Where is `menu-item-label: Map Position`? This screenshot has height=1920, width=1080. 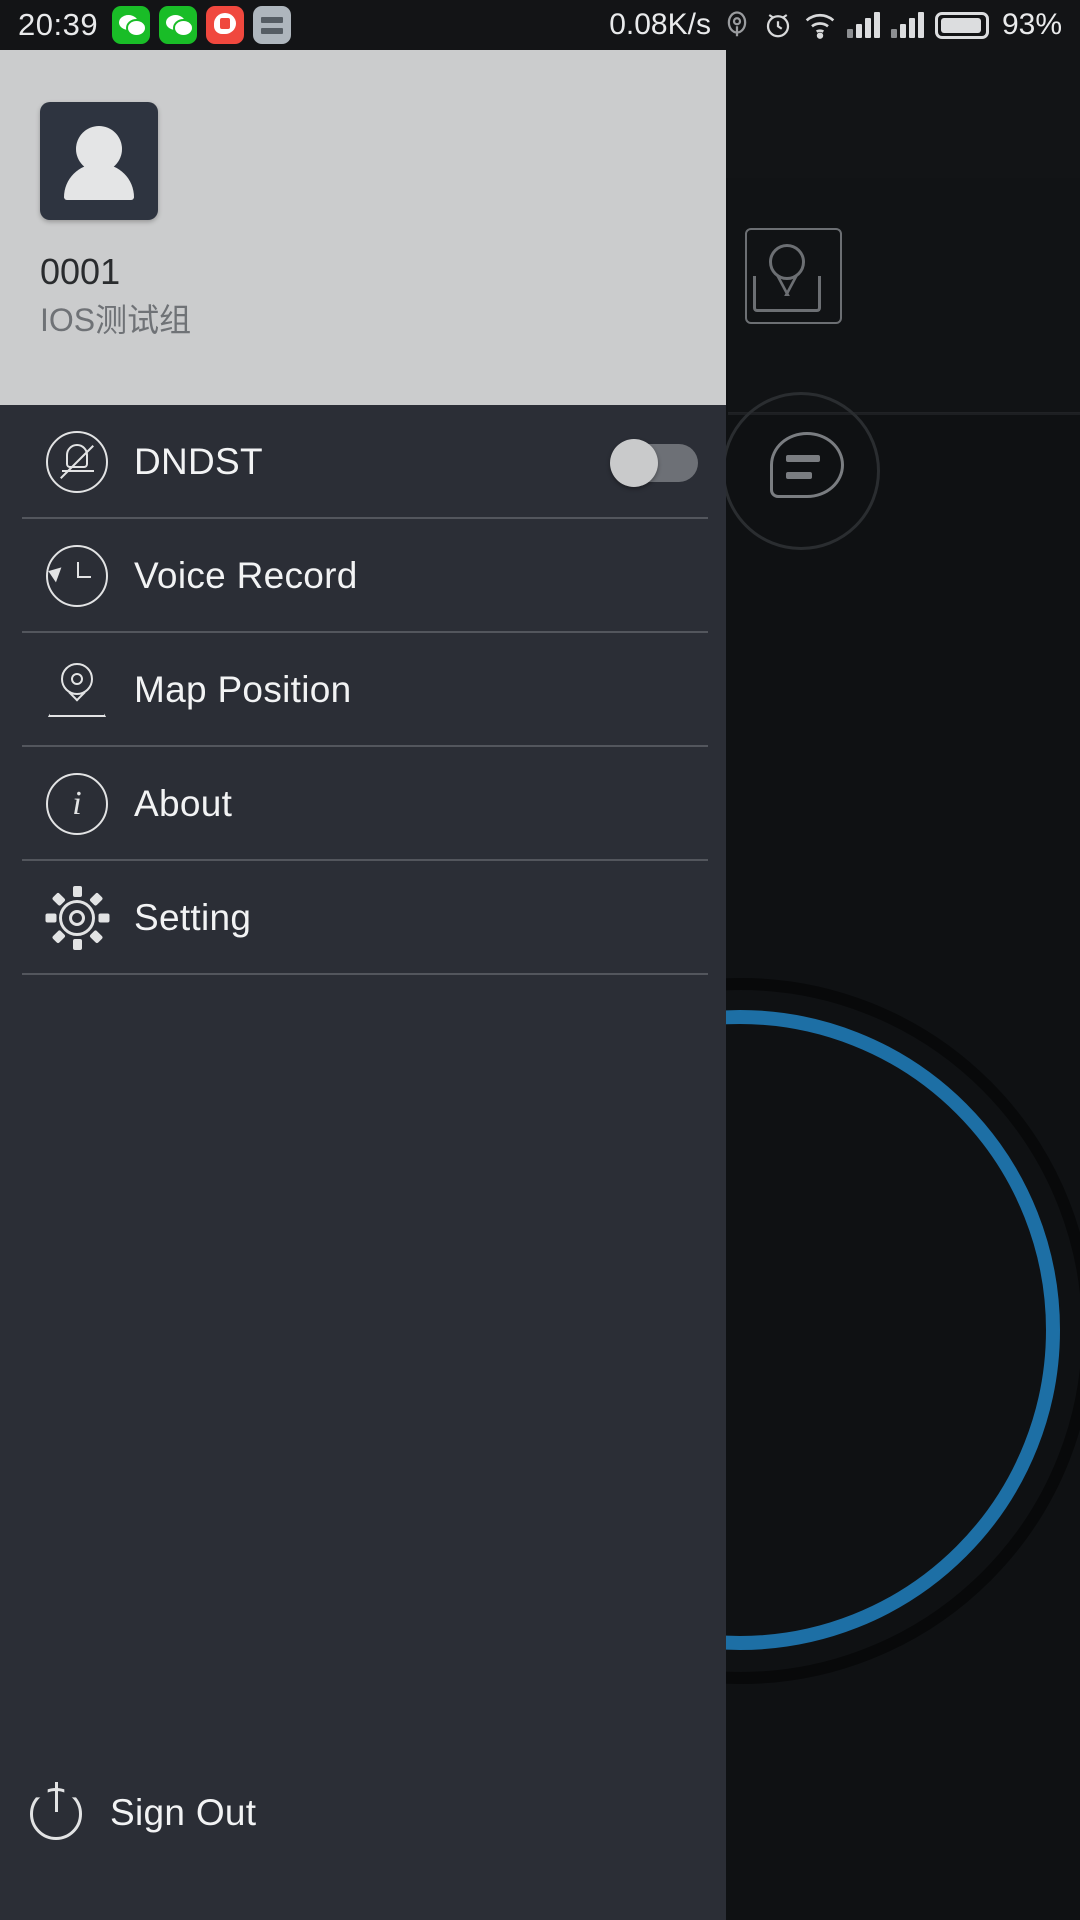 menu-item-label: Map Position is located at coordinates (243, 689).